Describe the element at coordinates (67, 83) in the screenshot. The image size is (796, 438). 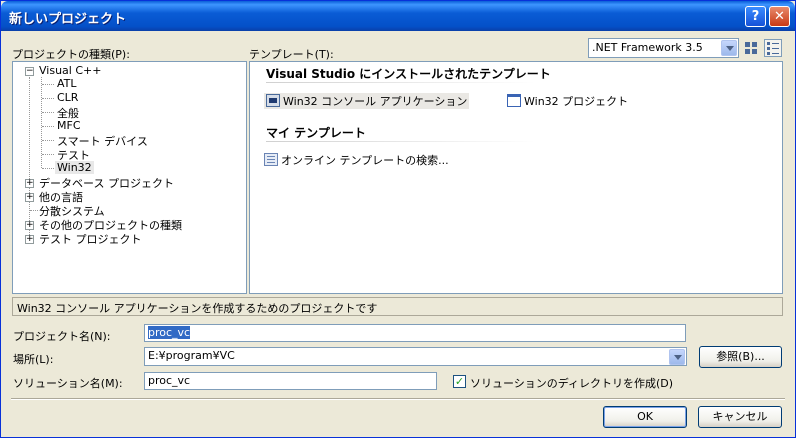
I see `tree-item-atl: ATL` at that location.